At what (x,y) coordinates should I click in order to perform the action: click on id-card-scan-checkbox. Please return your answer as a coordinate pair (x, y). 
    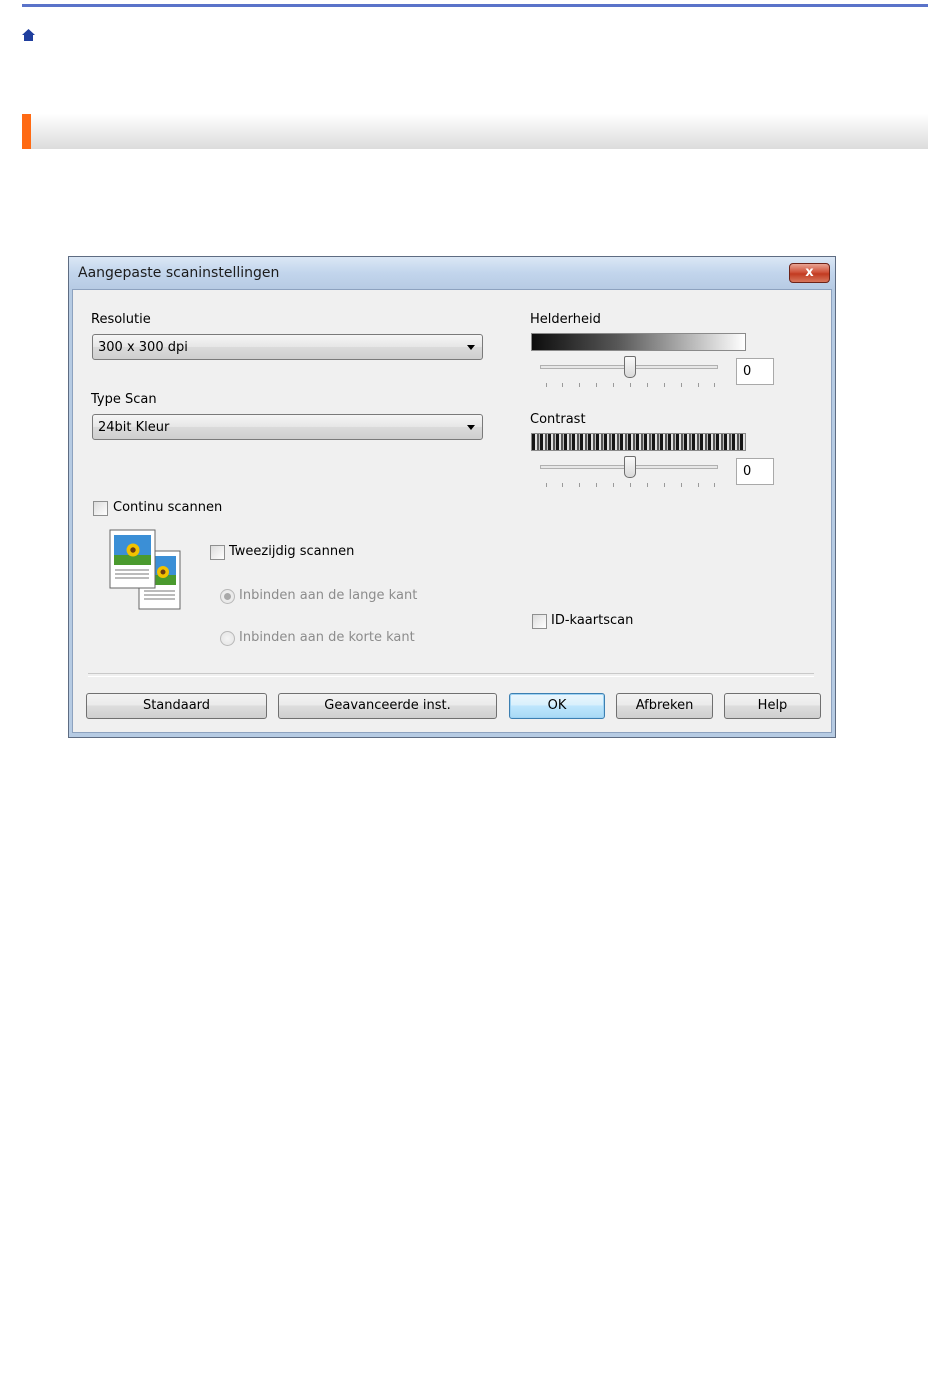
    Looking at the image, I should click on (539, 621).